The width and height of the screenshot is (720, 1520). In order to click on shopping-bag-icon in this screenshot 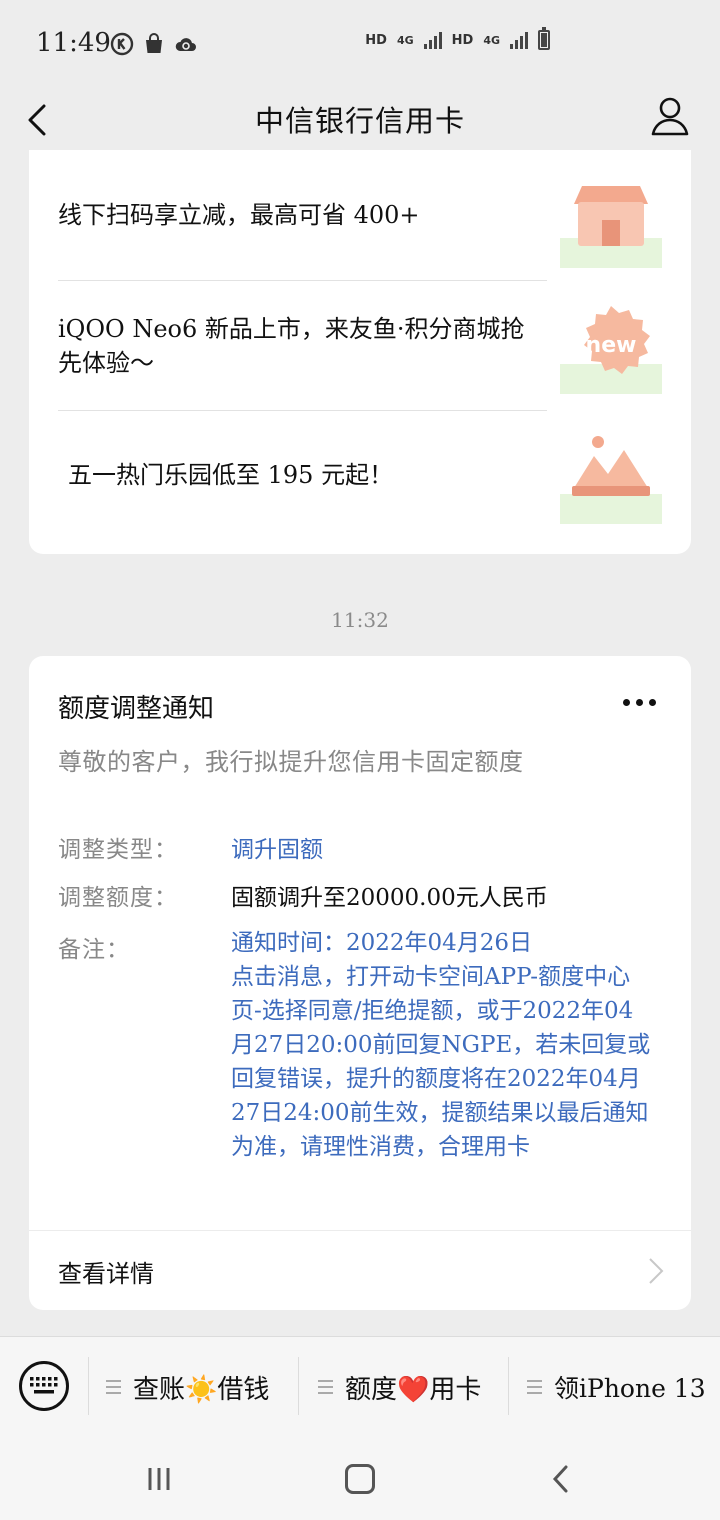, I will do `click(154, 43)`.